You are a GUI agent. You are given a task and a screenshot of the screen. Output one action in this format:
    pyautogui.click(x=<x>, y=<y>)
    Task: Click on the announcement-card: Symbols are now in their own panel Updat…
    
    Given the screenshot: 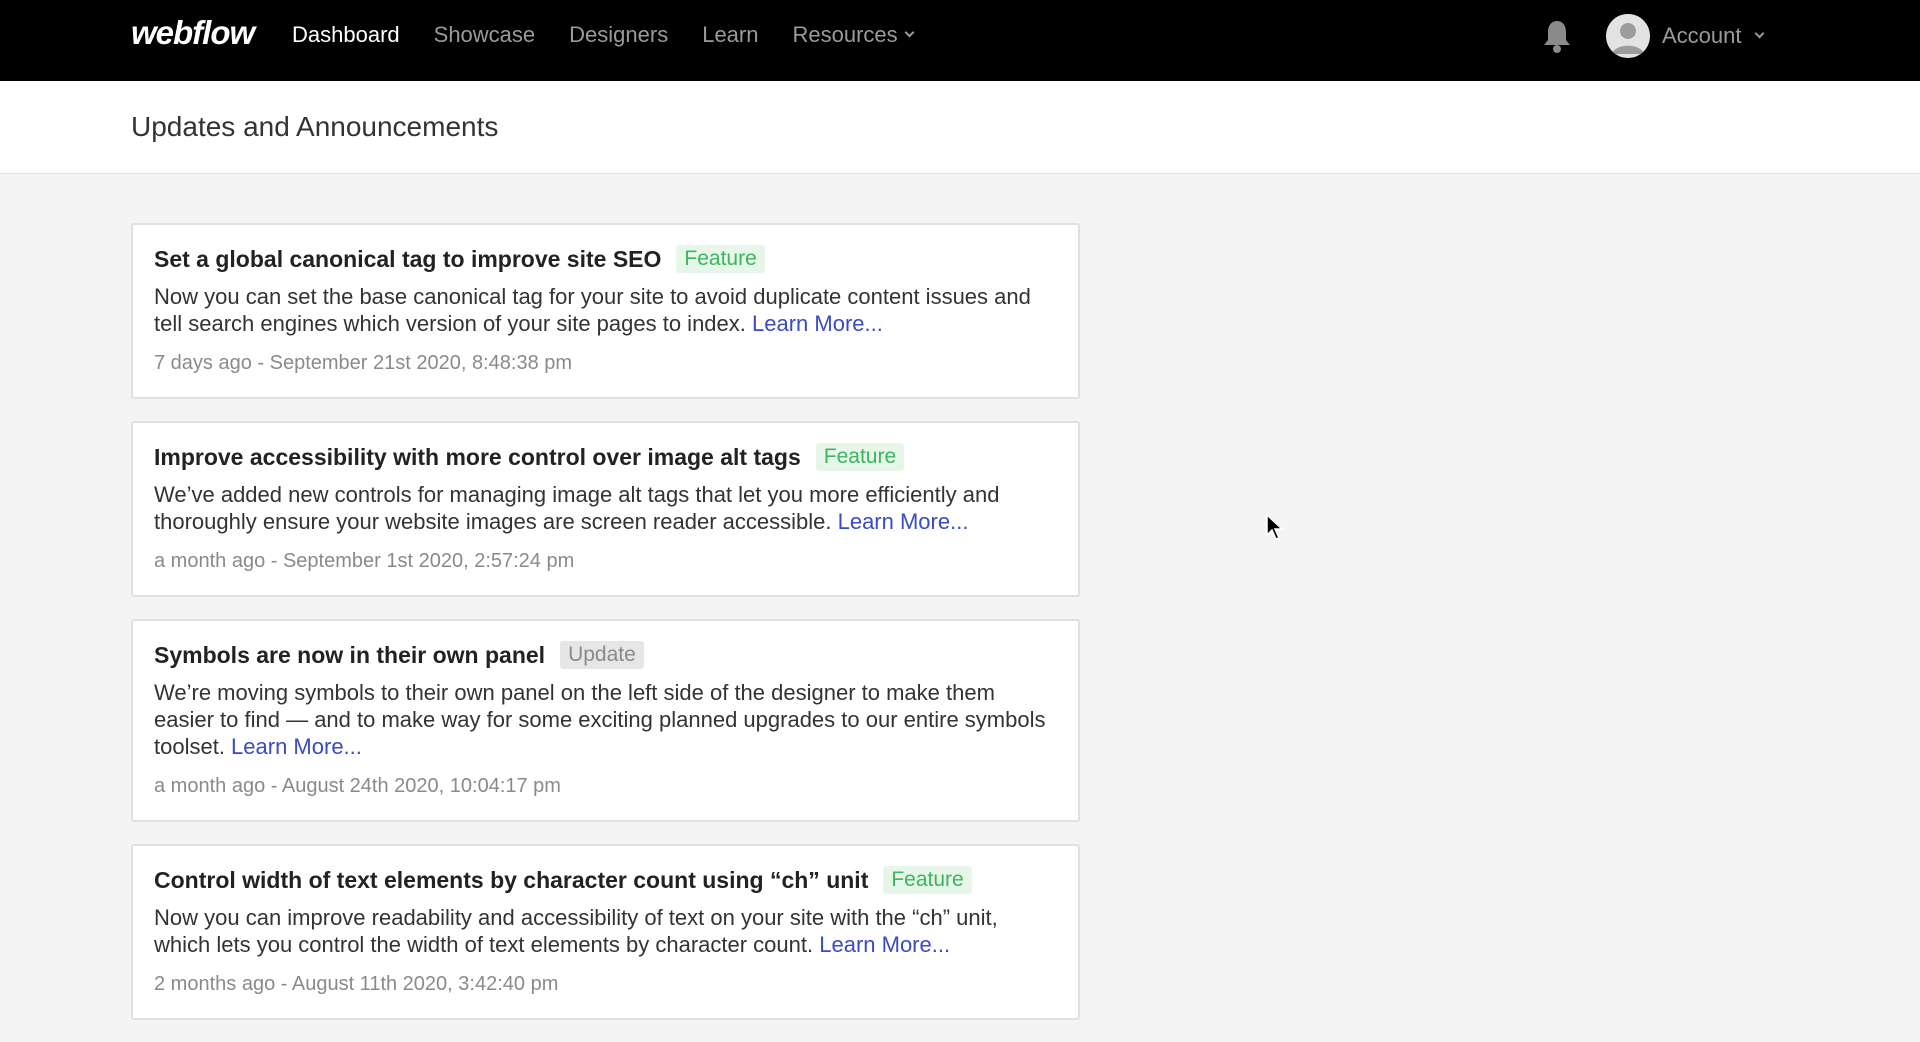 What is the action you would take?
    pyautogui.click(x=605, y=720)
    